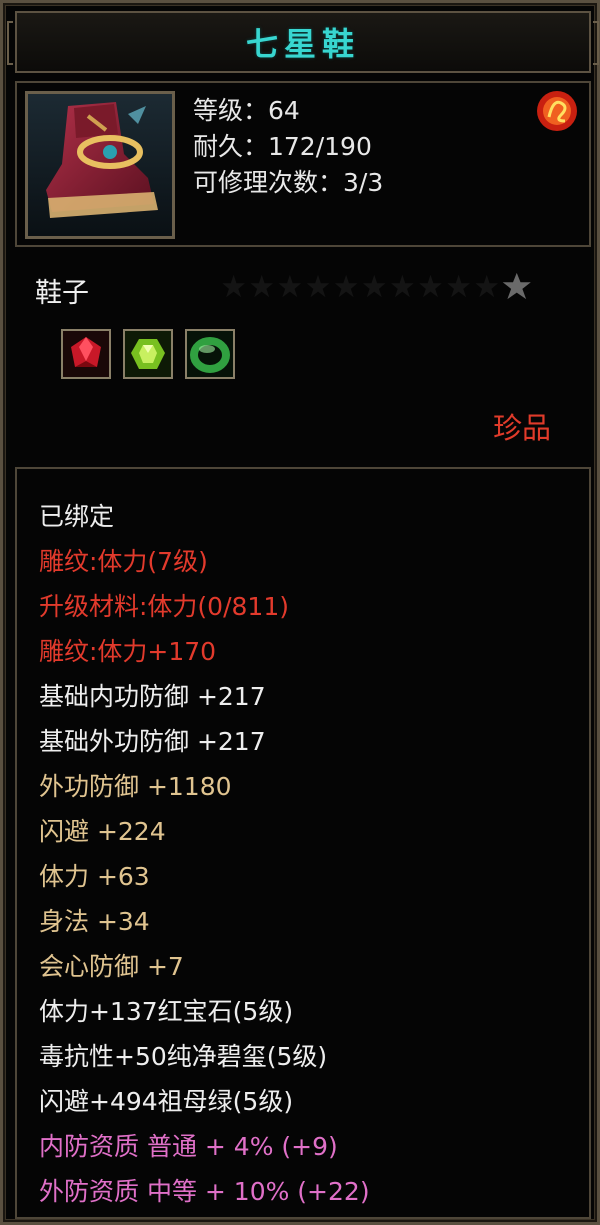 This screenshot has width=600, height=1225. I want to click on attr-line: 闪避 +224, so click(102, 831).